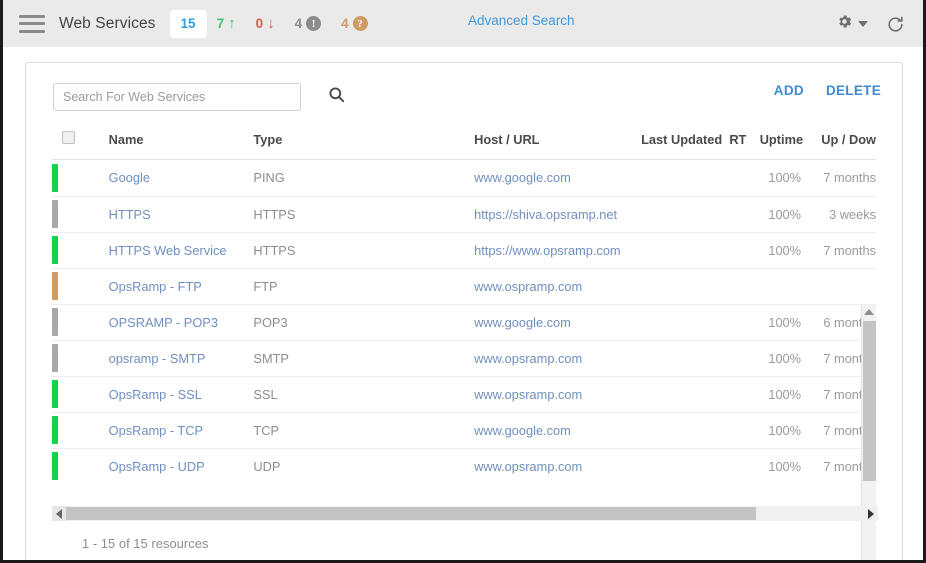 This screenshot has width=926, height=563. What do you see at coordinates (853, 90) in the screenshot?
I see `delete-button: DELETE` at bounding box center [853, 90].